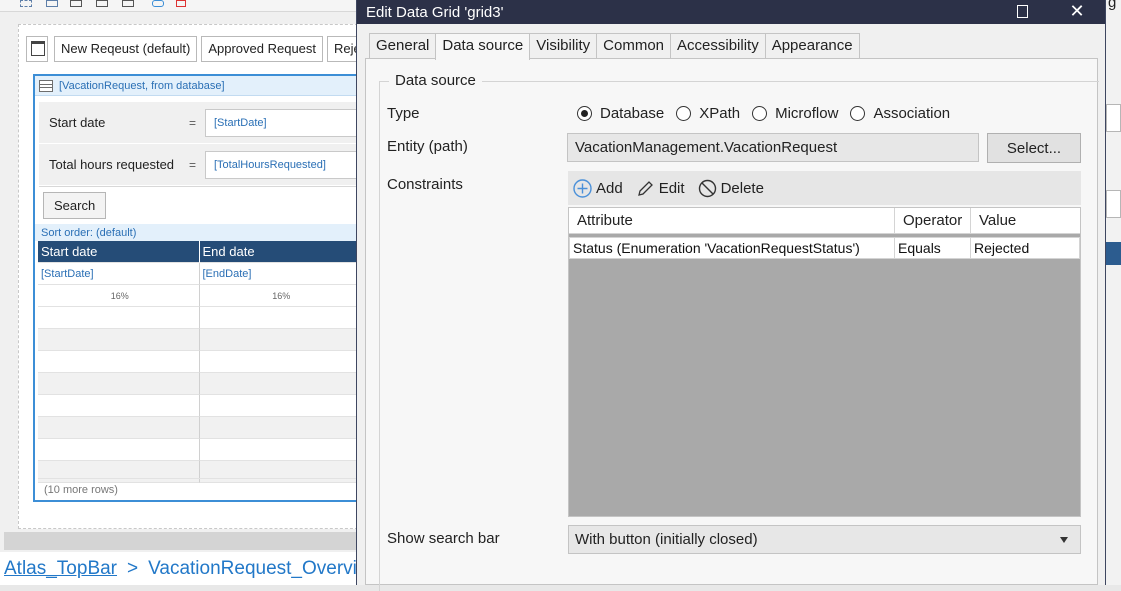  I want to click on grid-width-row: 16% 16%, so click(199, 296).